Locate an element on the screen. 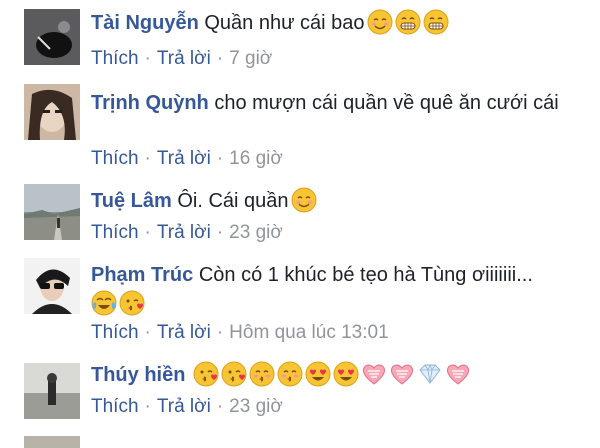  timestamp: Hôm qua lúc 13:01 is located at coordinates (309, 332).